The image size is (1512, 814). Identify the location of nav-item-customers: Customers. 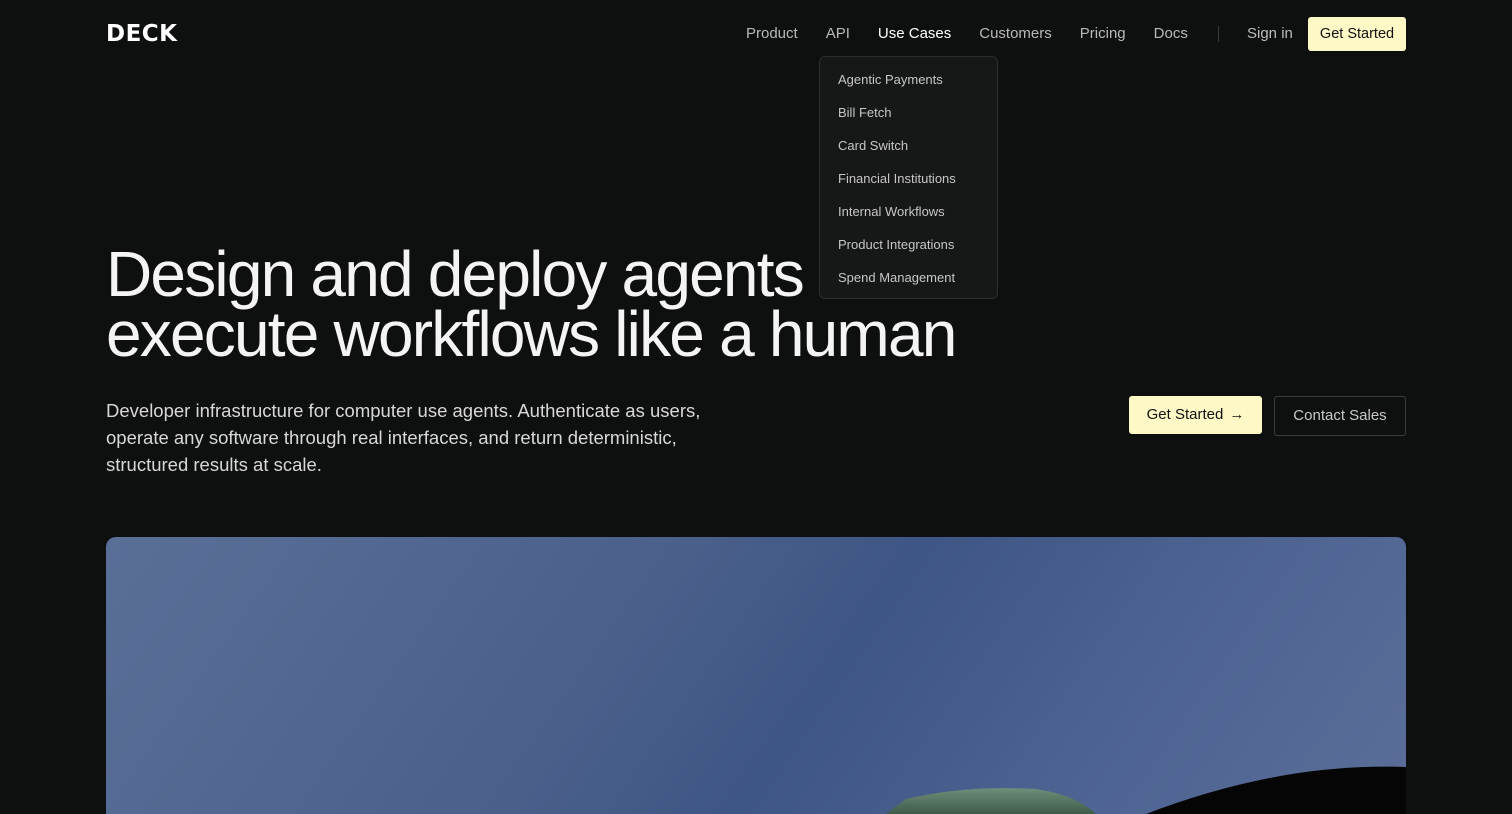
(1015, 34).